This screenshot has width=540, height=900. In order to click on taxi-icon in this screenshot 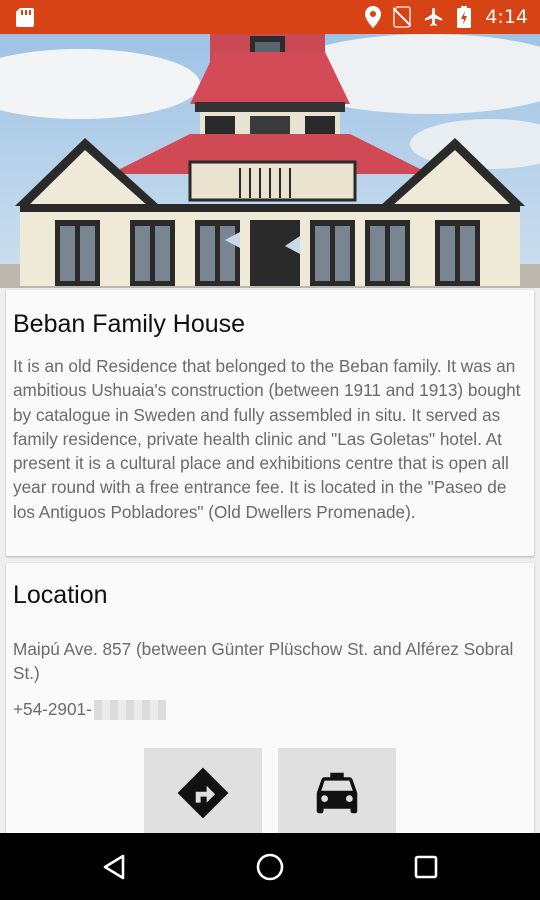, I will do `click(337, 793)`.